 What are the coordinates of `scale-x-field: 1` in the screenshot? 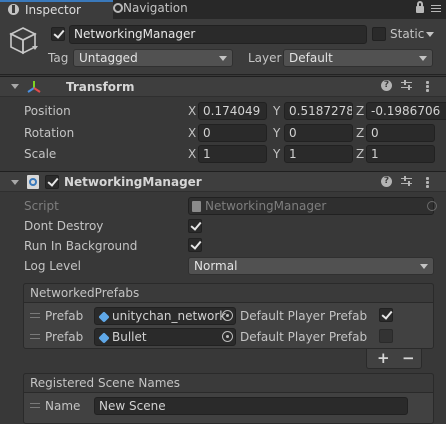 It's located at (232, 154).